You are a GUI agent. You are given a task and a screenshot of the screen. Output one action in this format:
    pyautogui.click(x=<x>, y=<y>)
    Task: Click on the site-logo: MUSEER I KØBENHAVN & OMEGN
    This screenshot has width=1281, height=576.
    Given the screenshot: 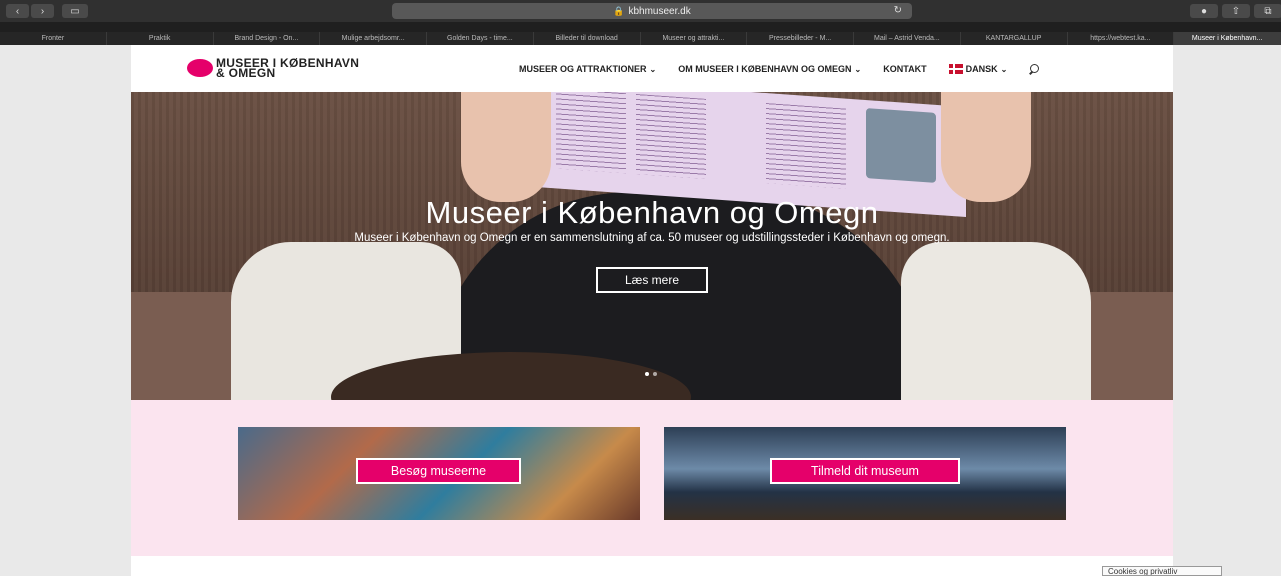 What is the action you would take?
    pyautogui.click(x=287, y=68)
    